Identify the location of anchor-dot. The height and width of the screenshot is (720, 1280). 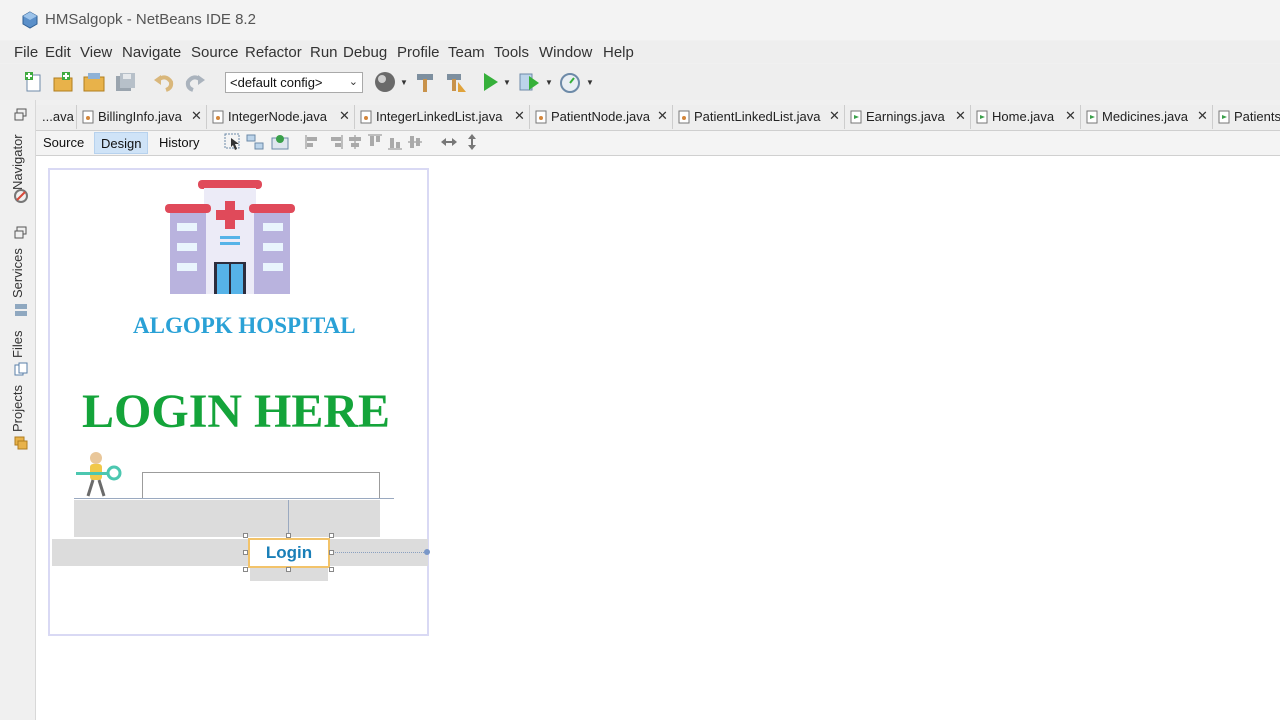
(427, 552).